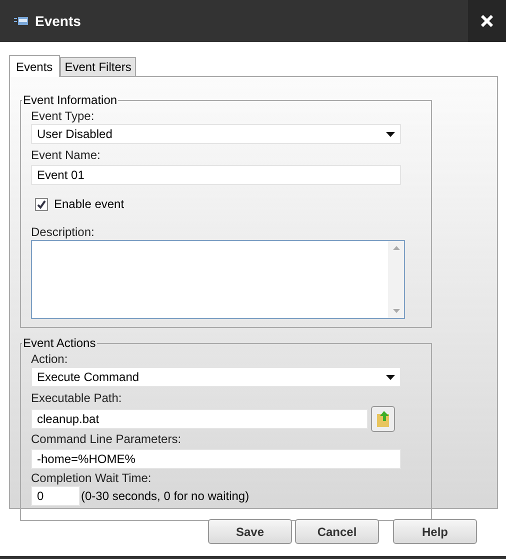 This screenshot has height=559, width=506. What do you see at coordinates (66, 155) in the screenshot?
I see `field-label: Event Name:` at bounding box center [66, 155].